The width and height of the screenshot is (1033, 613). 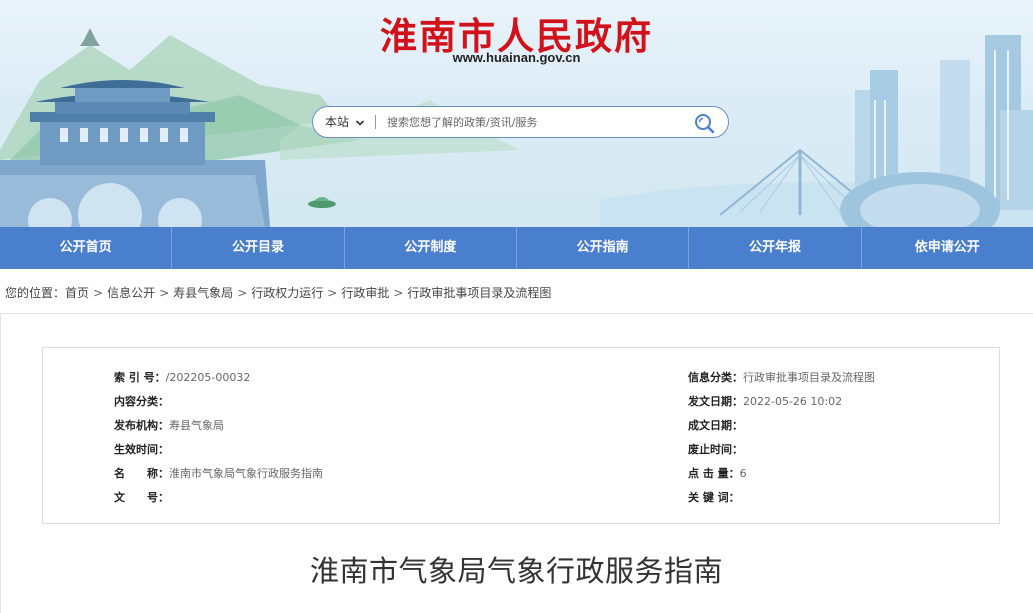 What do you see at coordinates (246, 473) in the screenshot?
I see `info-value: 淮南市气象局气象行政服务指南` at bounding box center [246, 473].